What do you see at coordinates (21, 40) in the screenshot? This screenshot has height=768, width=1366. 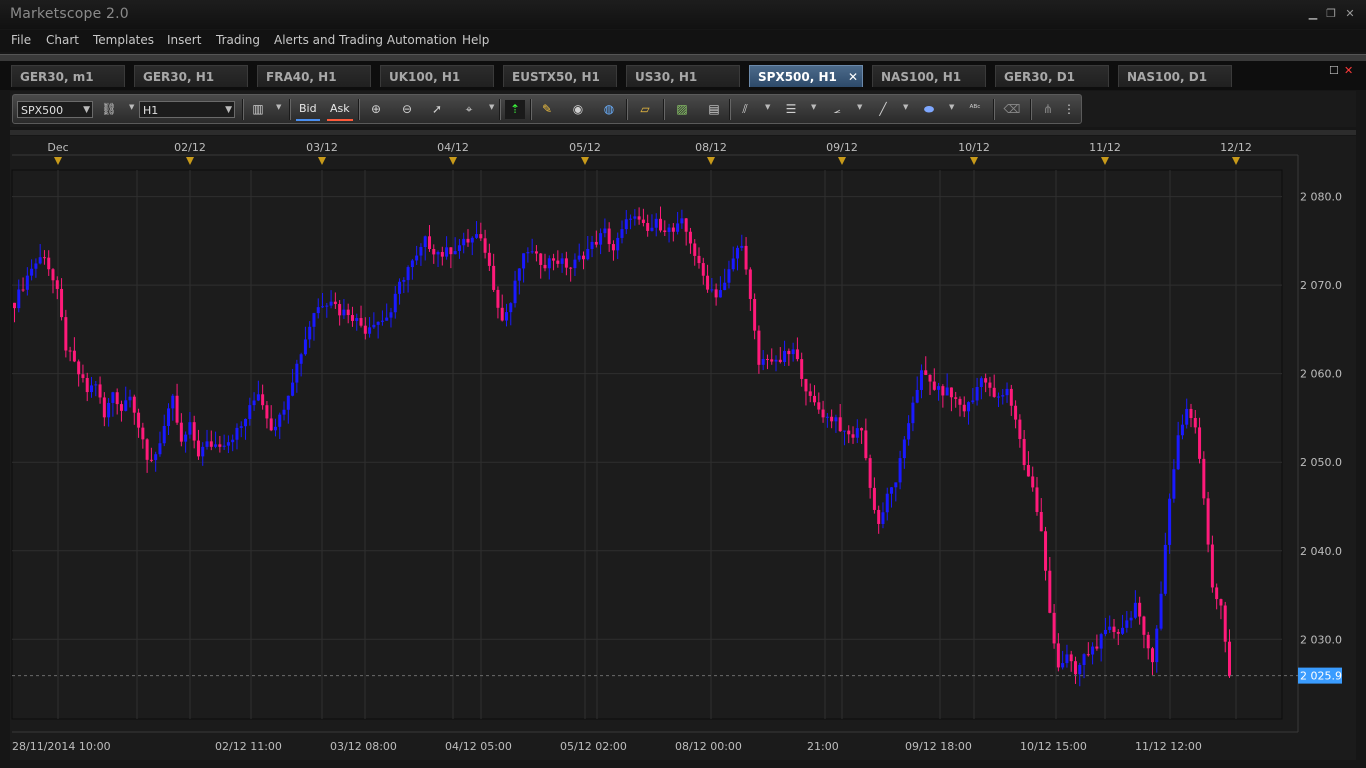 I see `menu-file: File` at bounding box center [21, 40].